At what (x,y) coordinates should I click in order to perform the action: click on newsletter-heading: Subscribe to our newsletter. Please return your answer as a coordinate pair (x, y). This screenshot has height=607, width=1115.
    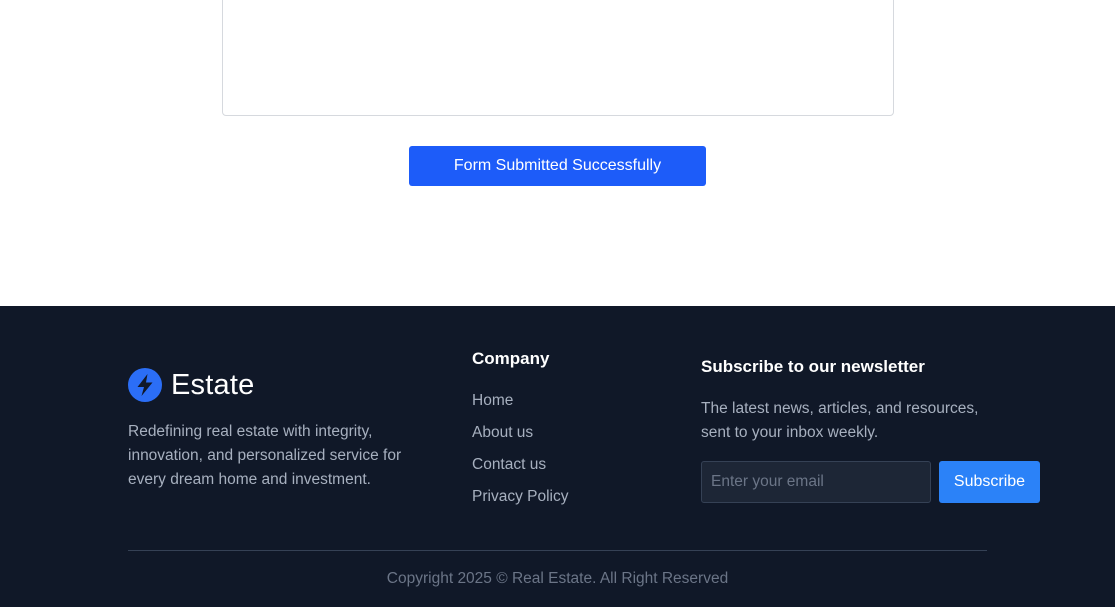
    Looking at the image, I should click on (813, 366).